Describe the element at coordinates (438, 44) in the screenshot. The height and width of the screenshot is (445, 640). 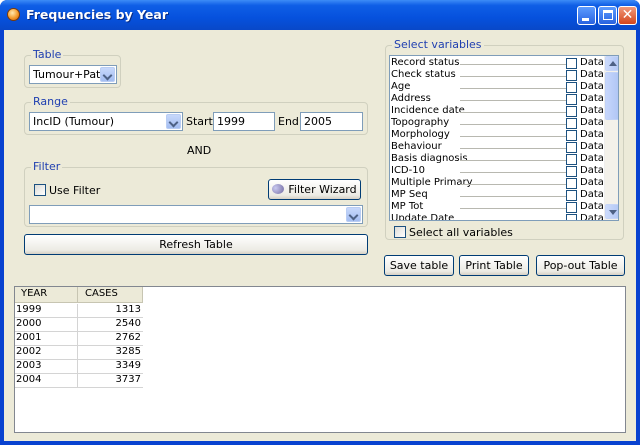
I see `variables-group-label: Select variables` at that location.